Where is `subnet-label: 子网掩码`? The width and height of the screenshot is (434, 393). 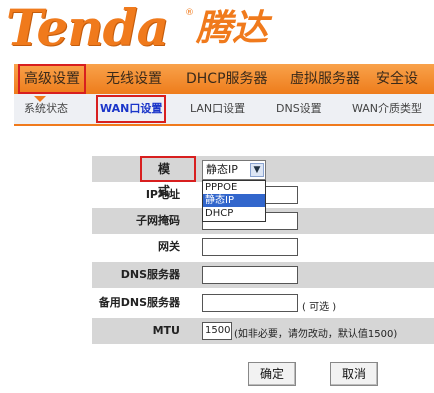
subnet-label: 子网掩码 is located at coordinates (158, 220).